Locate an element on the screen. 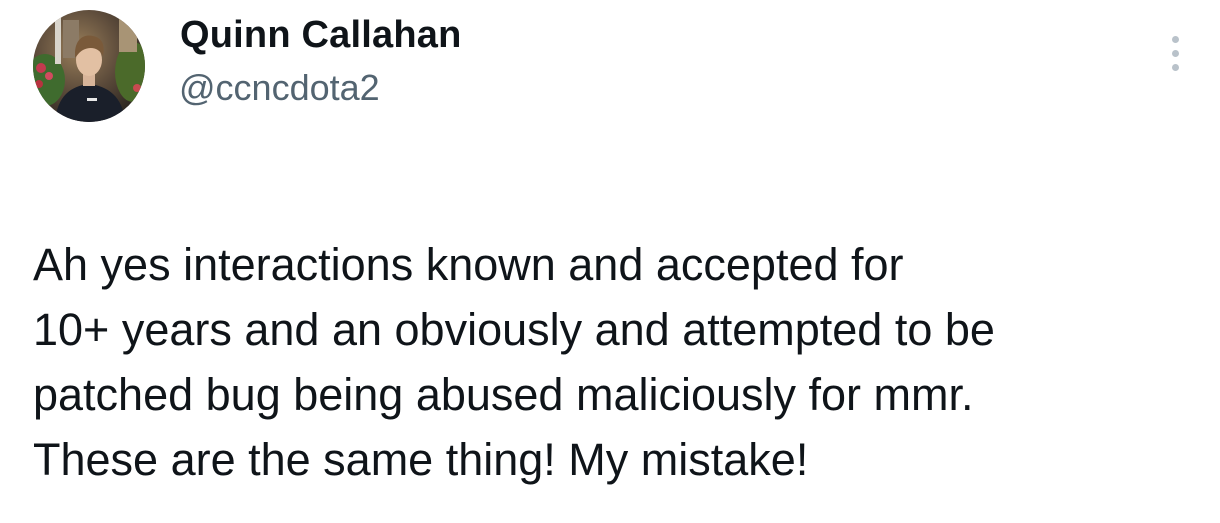  author-handle: @ccncdota2 is located at coordinates (279, 88).